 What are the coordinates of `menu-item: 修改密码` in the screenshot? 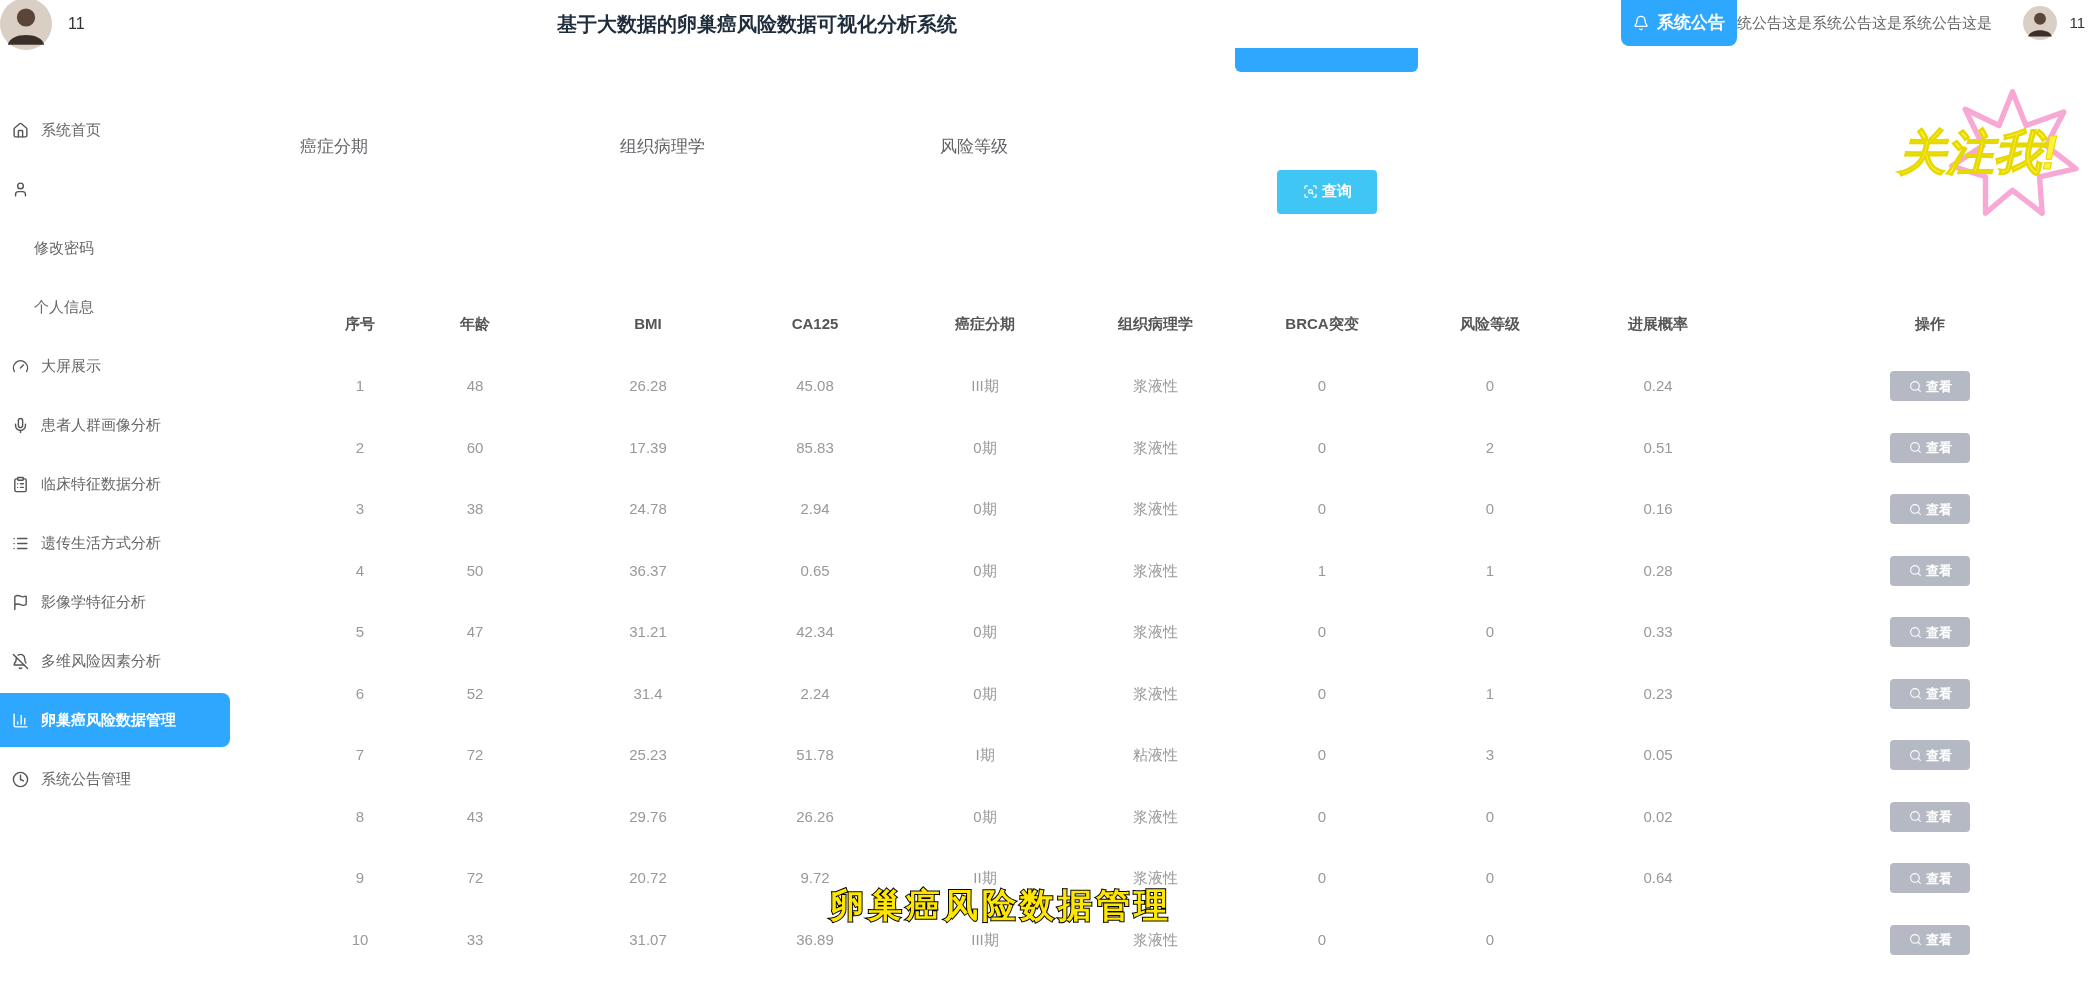 It's located at (115, 248).